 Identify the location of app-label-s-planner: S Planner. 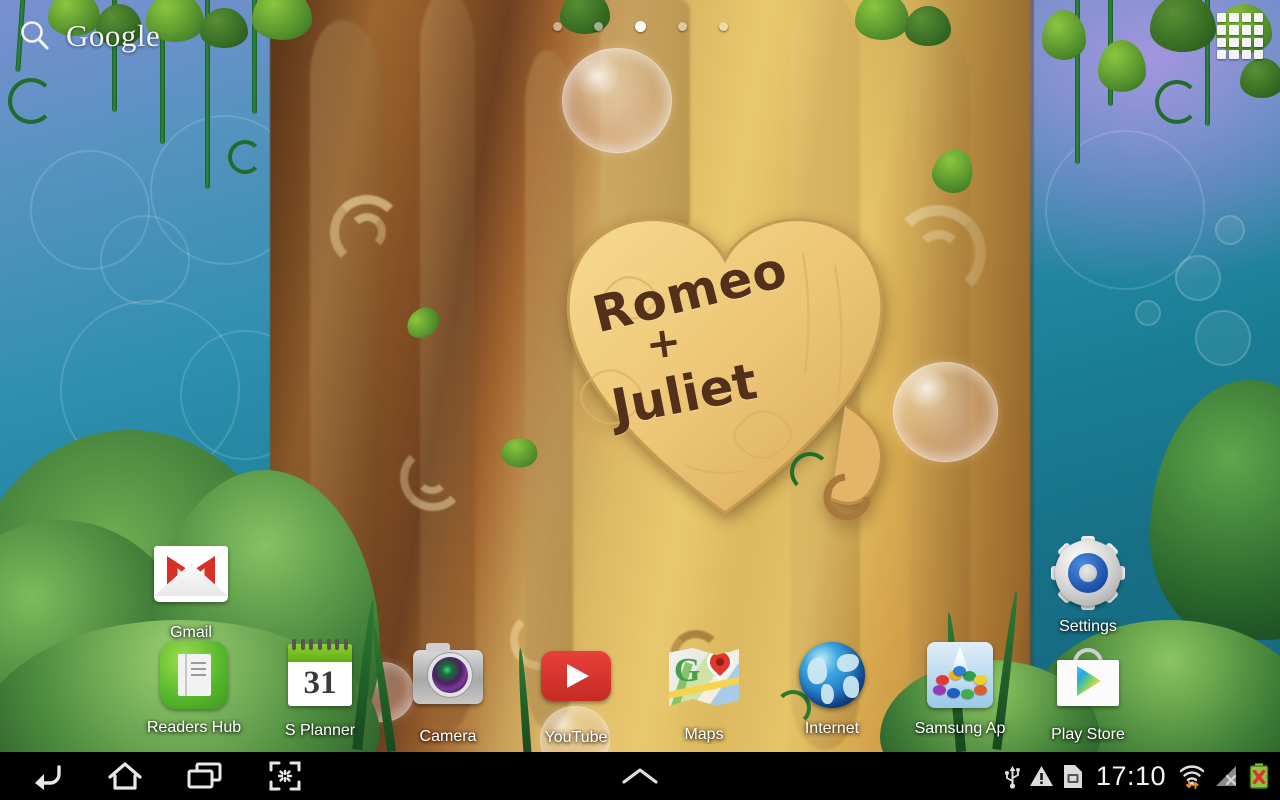
(320, 730).